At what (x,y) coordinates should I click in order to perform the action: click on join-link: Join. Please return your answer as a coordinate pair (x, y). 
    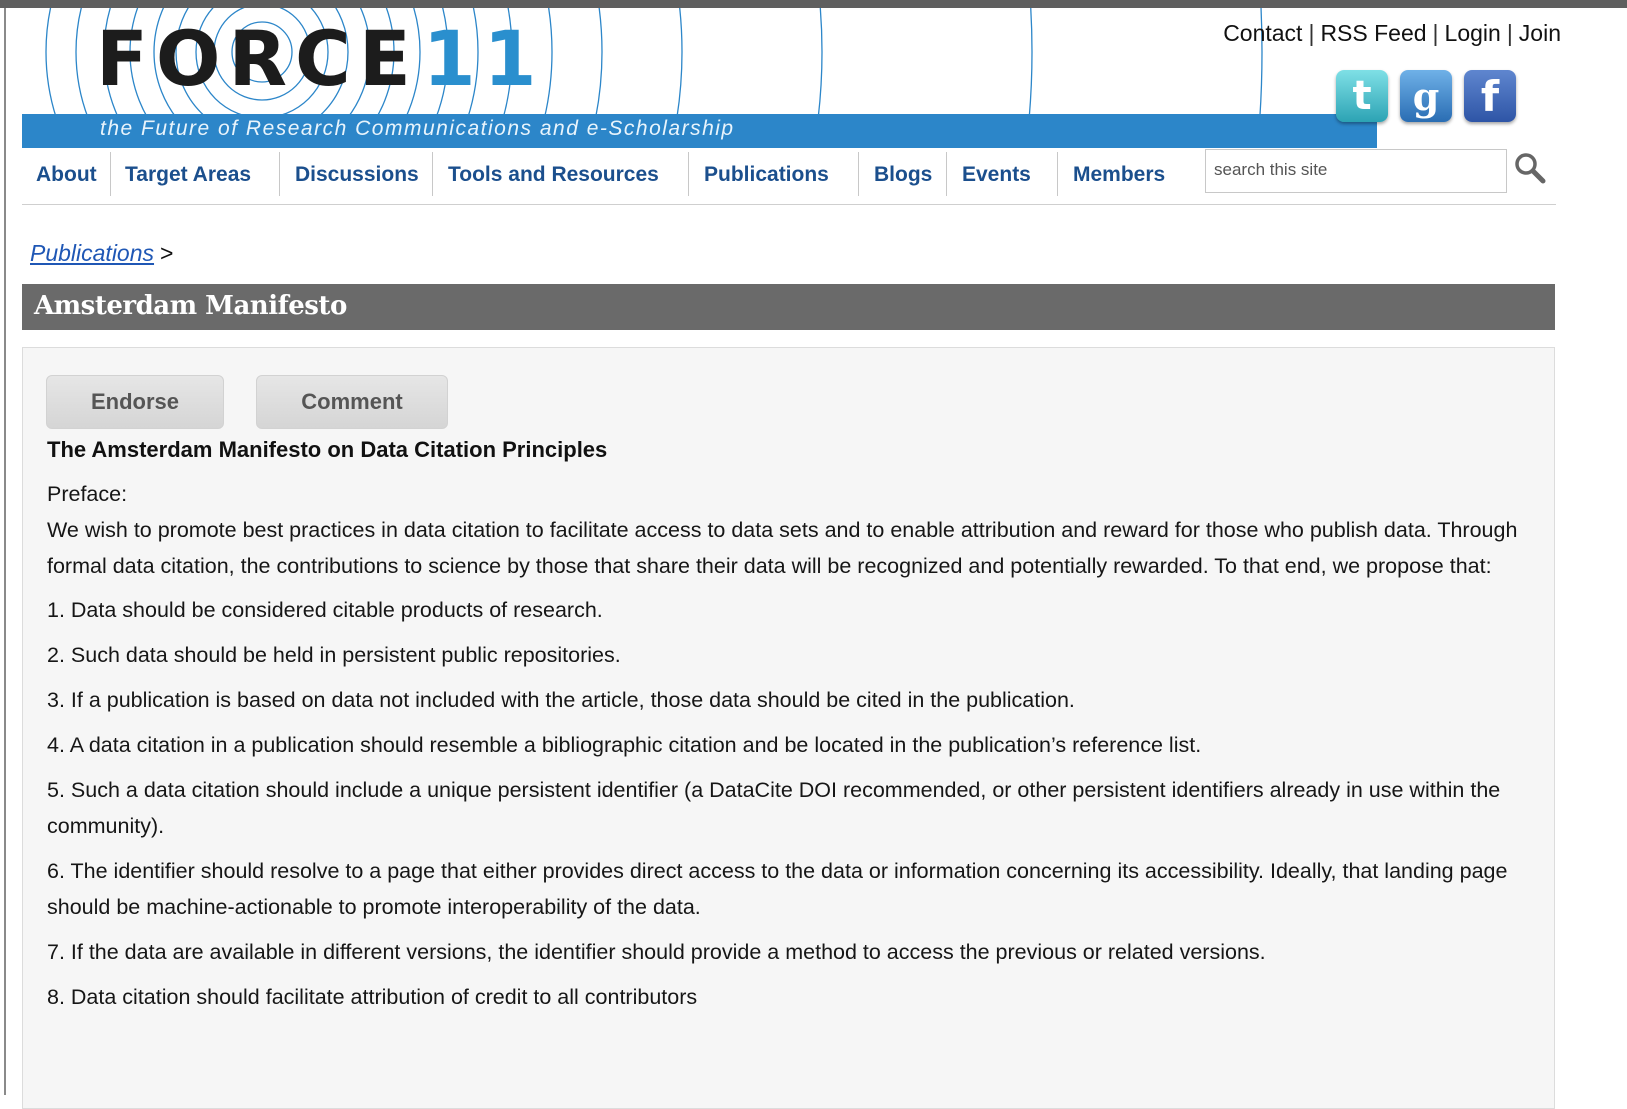
    Looking at the image, I should click on (1540, 33).